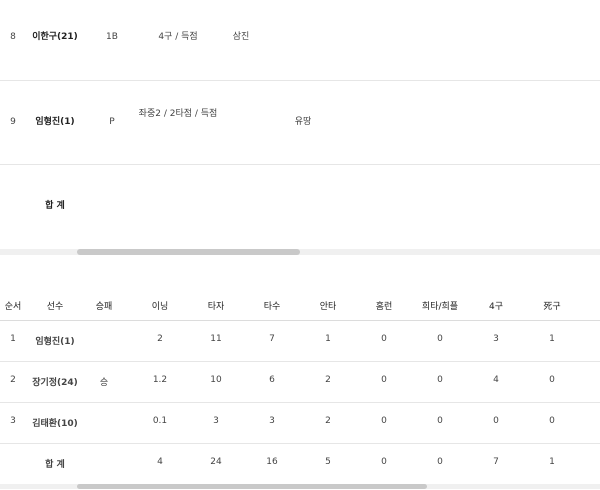  Describe the element at coordinates (55, 381) in the screenshot. I see `player-name: 장기정(24)` at that location.